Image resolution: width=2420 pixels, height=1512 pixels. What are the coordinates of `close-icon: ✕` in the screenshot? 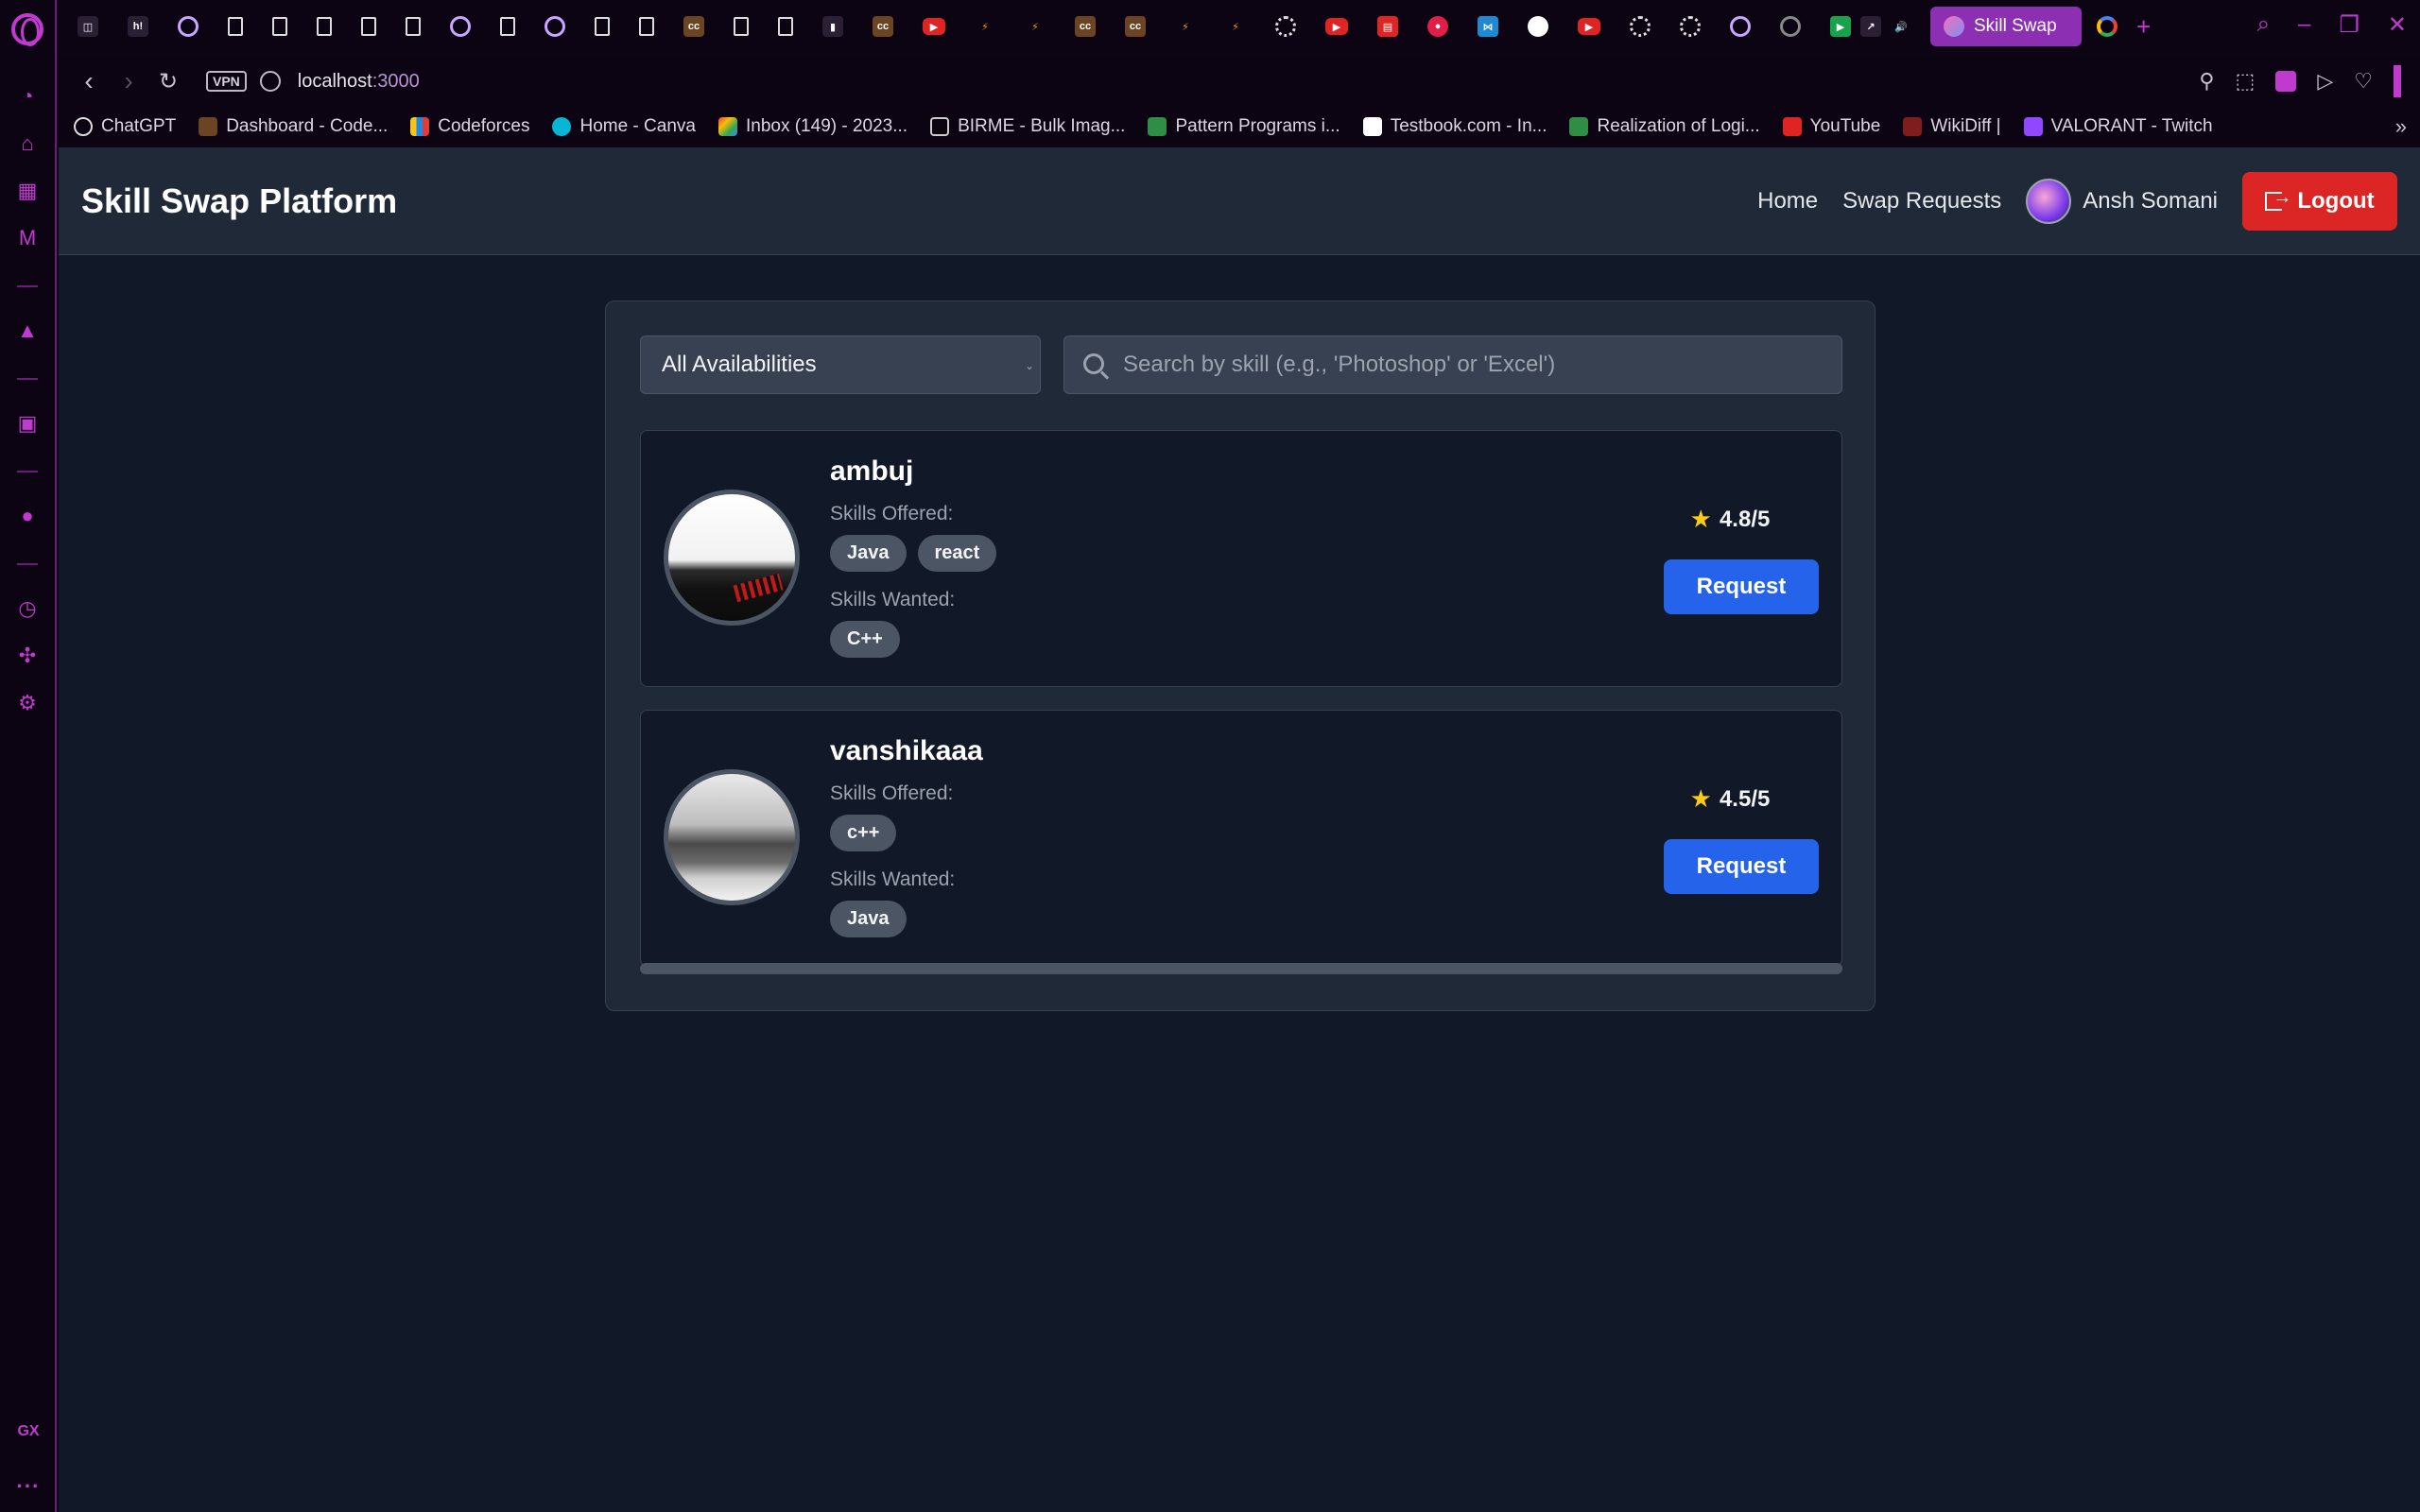 It's located at (2397, 25).